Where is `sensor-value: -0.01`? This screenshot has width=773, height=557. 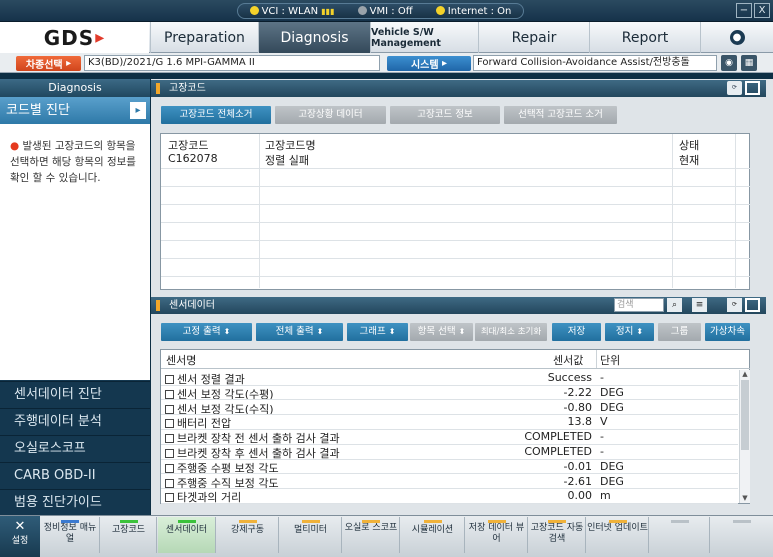
sensor-value: -0.01 is located at coordinates (577, 466).